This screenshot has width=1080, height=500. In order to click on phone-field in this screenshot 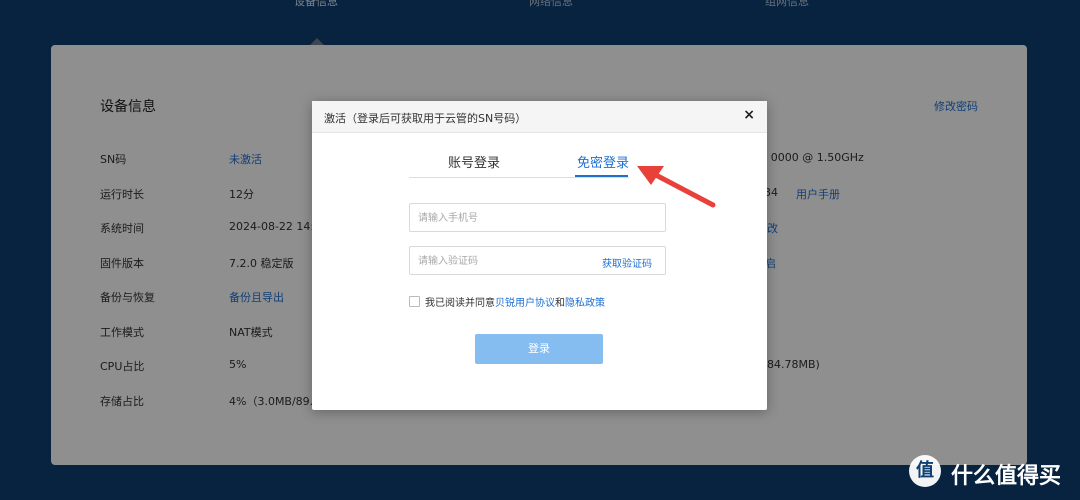, I will do `click(537, 217)`.